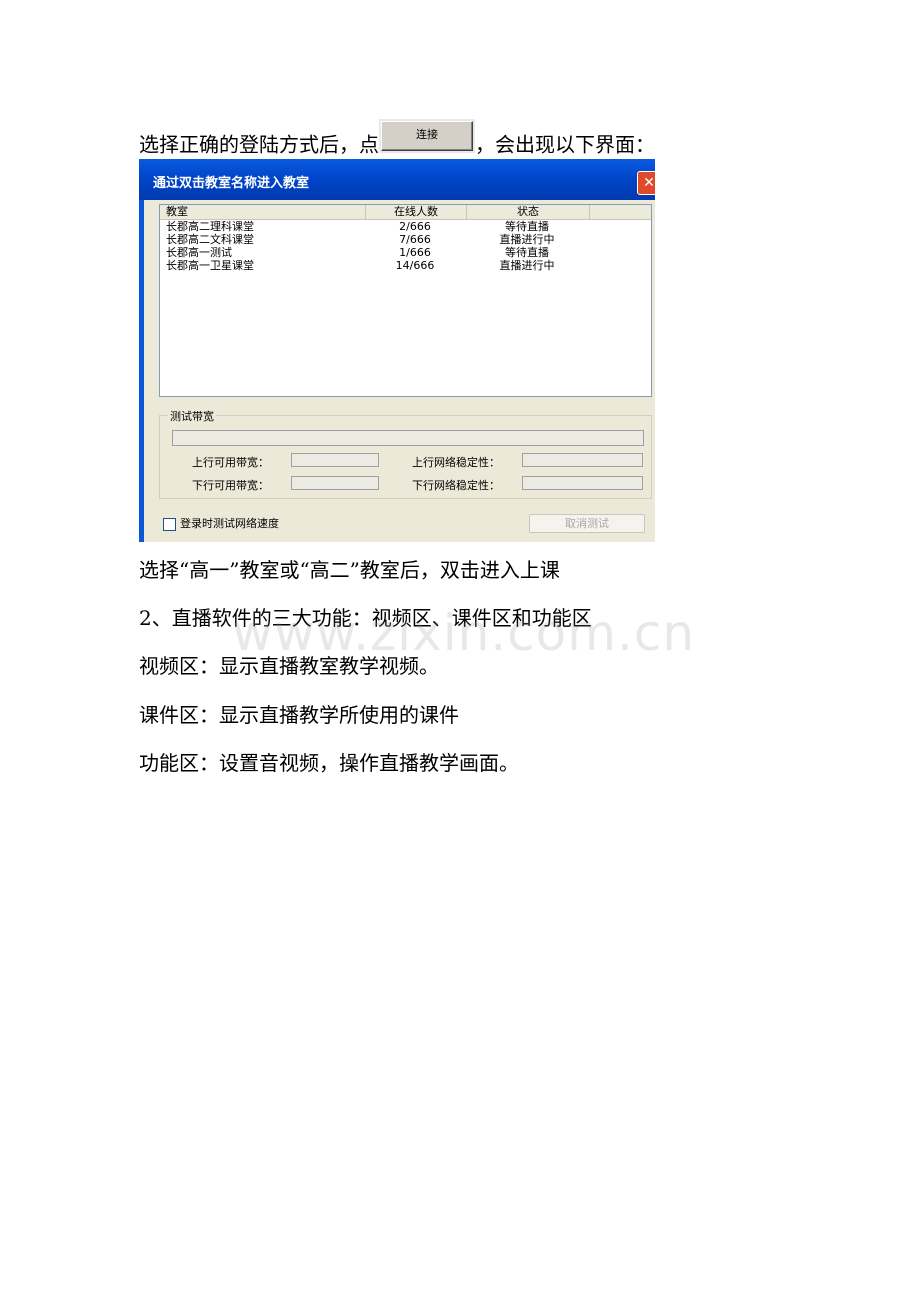 The image size is (920, 1302). Describe the element at coordinates (177, 212) in the screenshot. I see `column-header-classroom: 教室` at that location.